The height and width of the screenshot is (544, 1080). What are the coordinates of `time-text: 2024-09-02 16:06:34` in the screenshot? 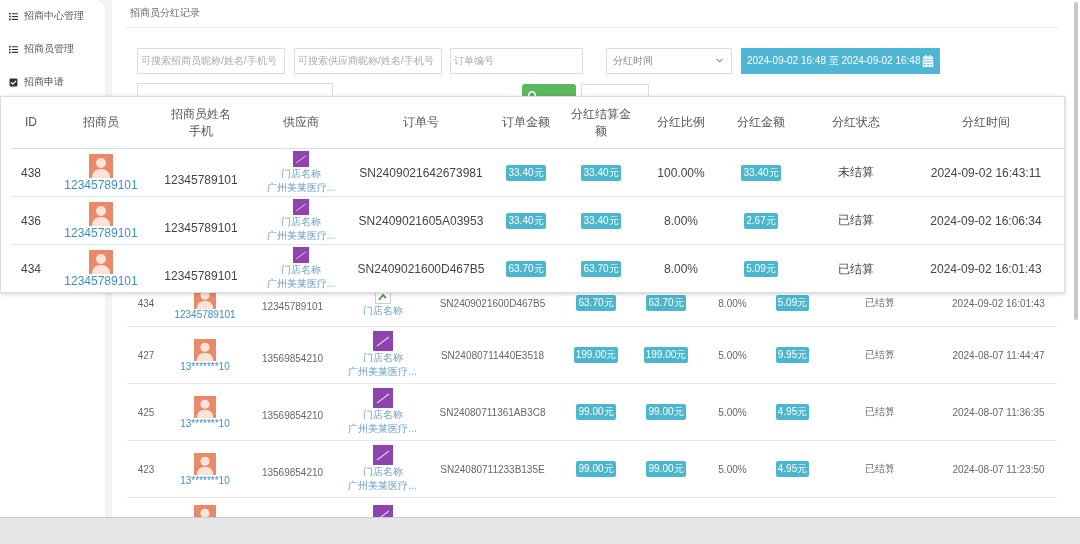 It's located at (986, 220).